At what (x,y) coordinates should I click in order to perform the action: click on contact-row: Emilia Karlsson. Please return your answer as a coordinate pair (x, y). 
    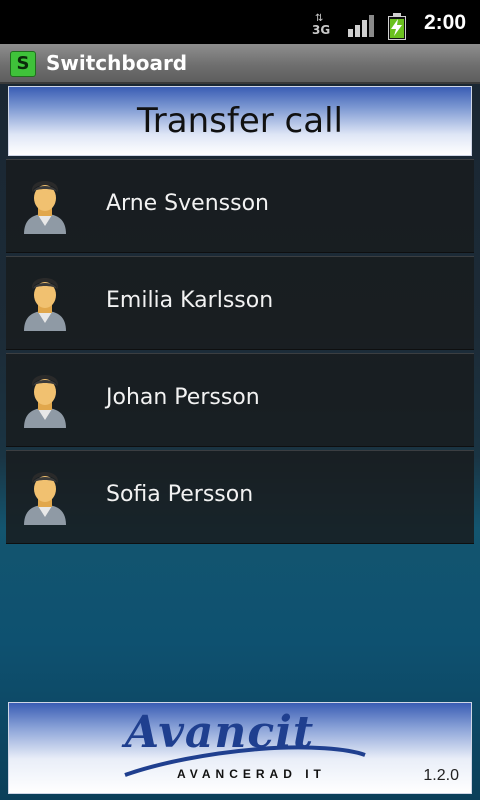
    Looking at the image, I should click on (240, 303).